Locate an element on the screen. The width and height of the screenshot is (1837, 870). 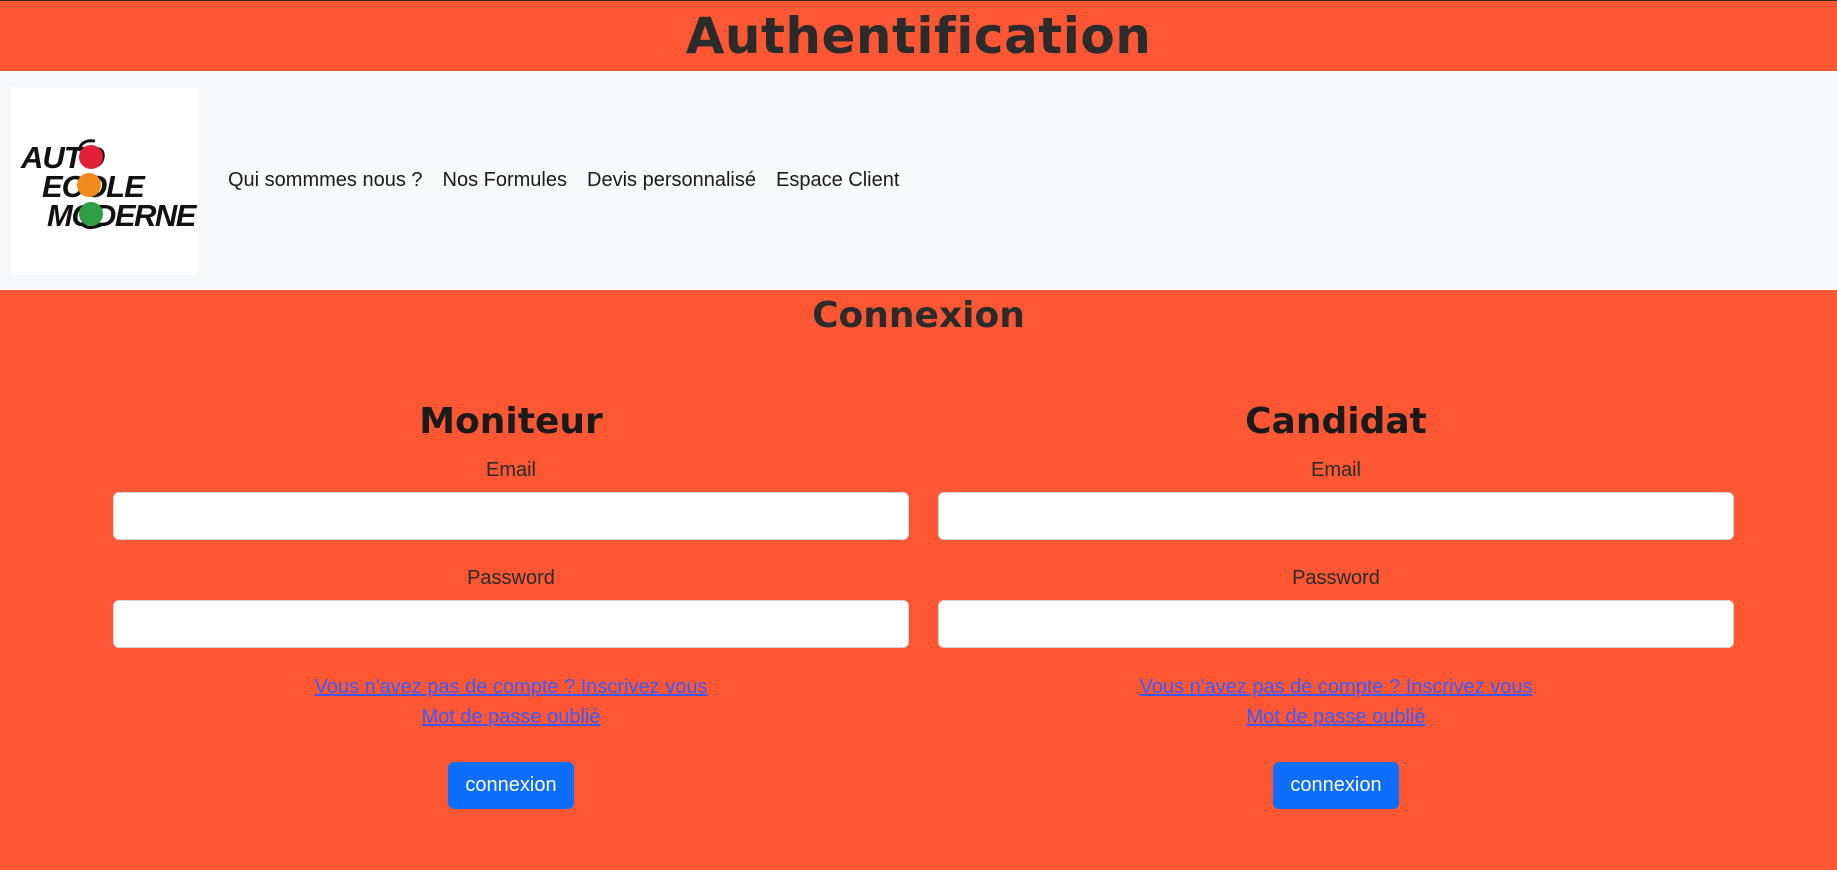
candidat-form-title: Candidat is located at coordinates (1336, 421).